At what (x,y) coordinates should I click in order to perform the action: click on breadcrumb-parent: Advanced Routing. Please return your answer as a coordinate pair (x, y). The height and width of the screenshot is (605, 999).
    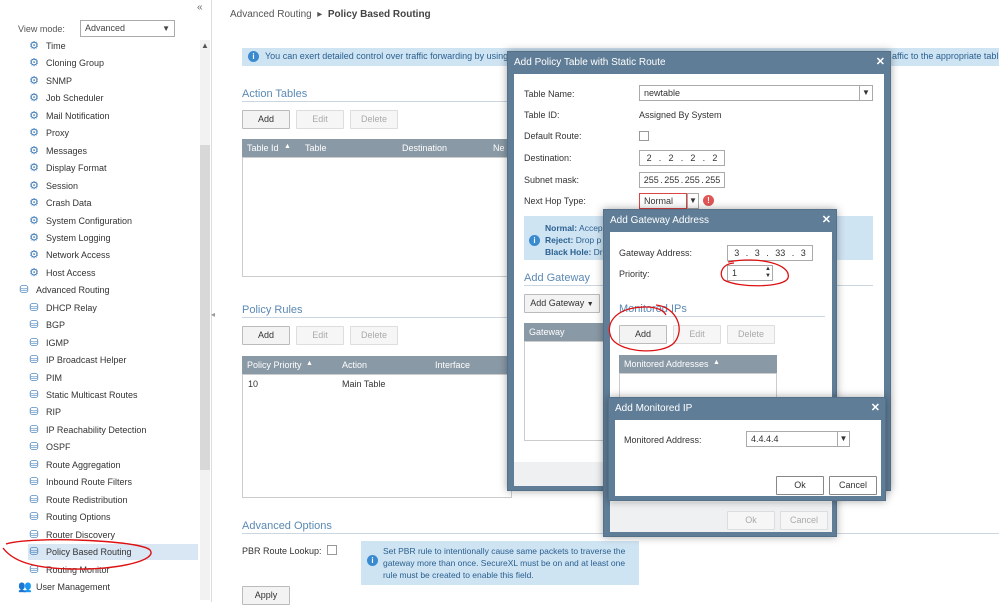
    Looking at the image, I should click on (271, 14).